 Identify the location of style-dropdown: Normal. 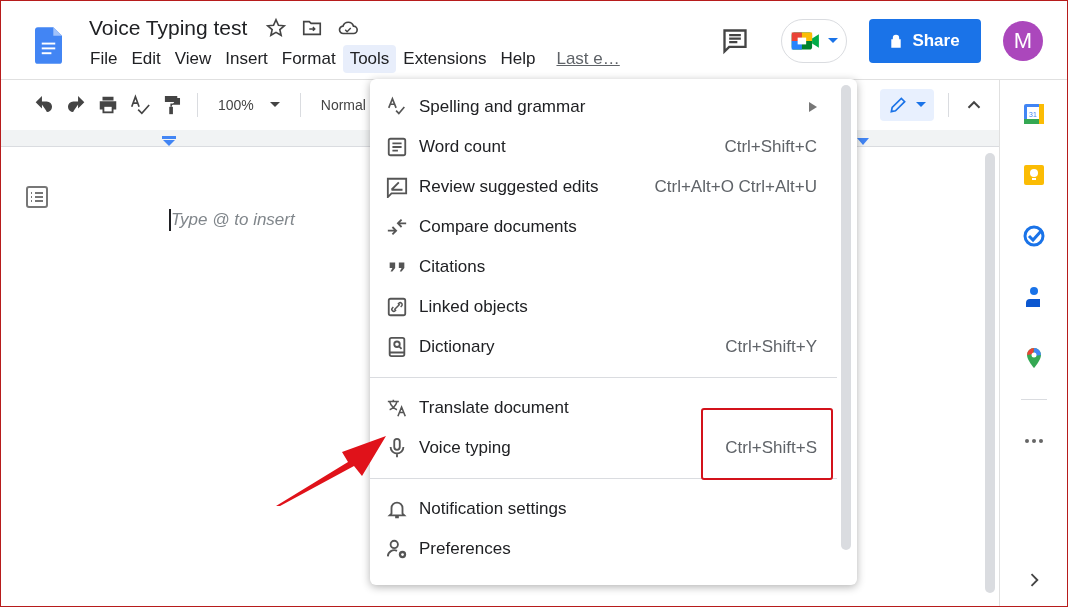
(343, 105).